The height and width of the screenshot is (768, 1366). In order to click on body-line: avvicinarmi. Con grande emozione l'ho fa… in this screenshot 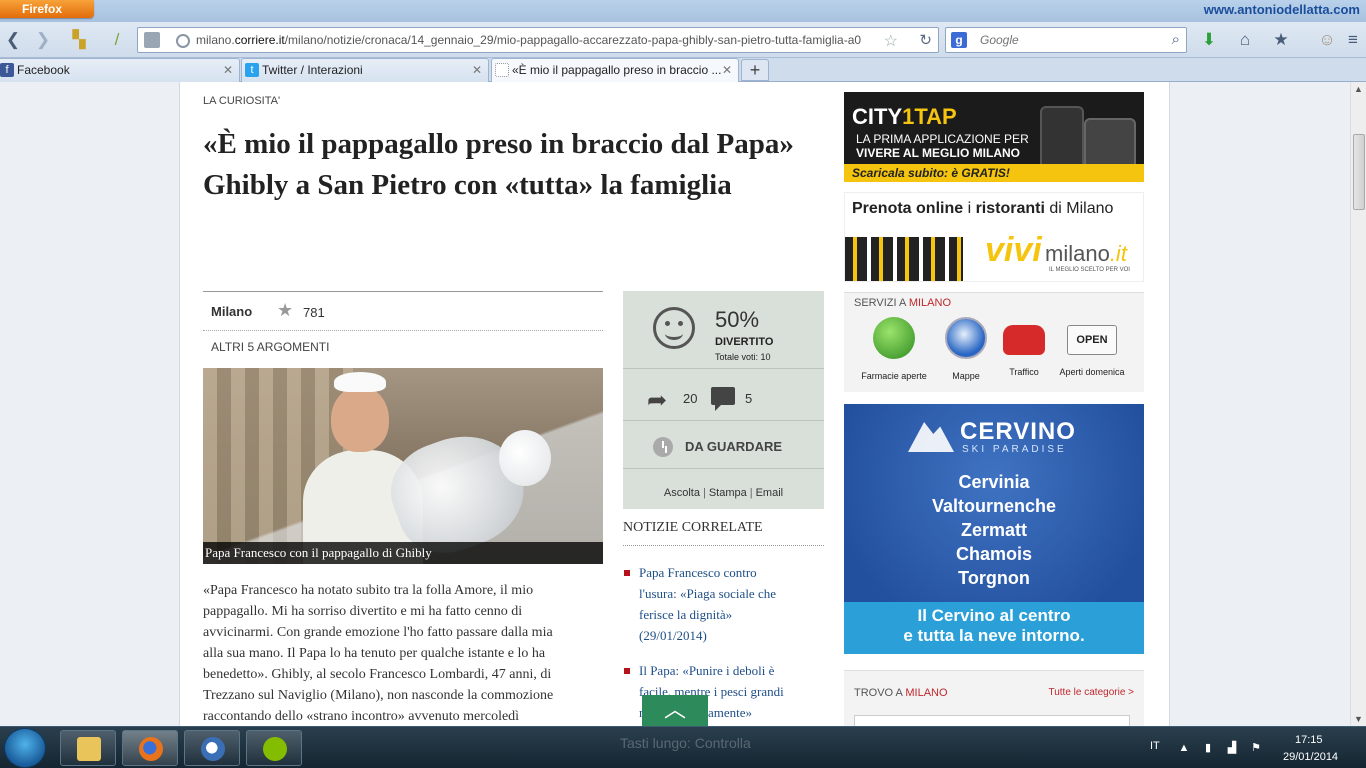, I will do `click(378, 632)`.